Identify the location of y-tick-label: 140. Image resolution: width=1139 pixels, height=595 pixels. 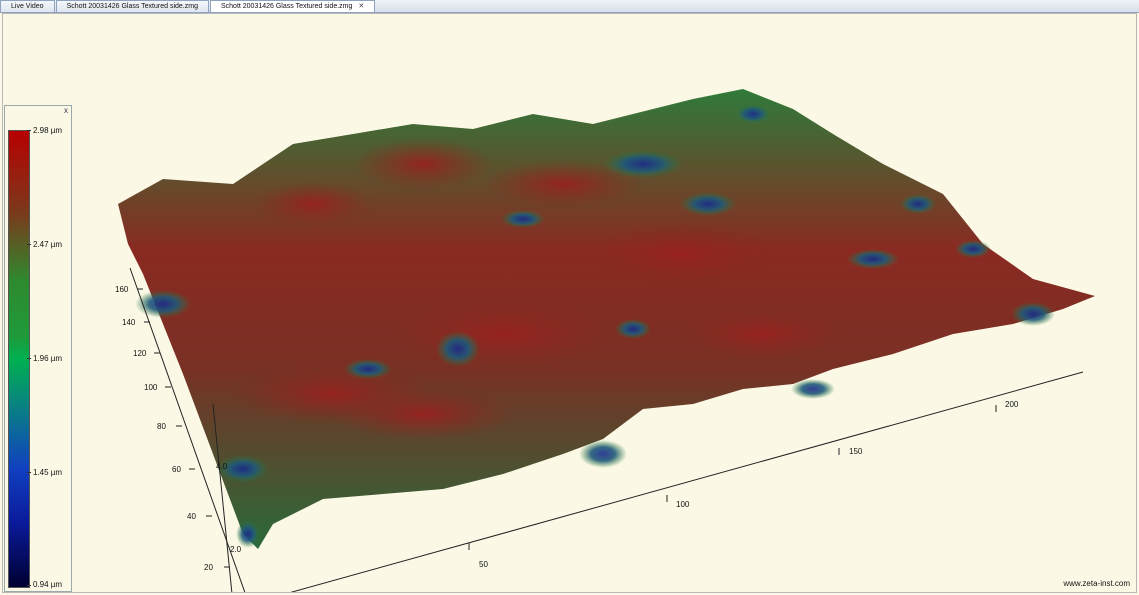
(129, 322).